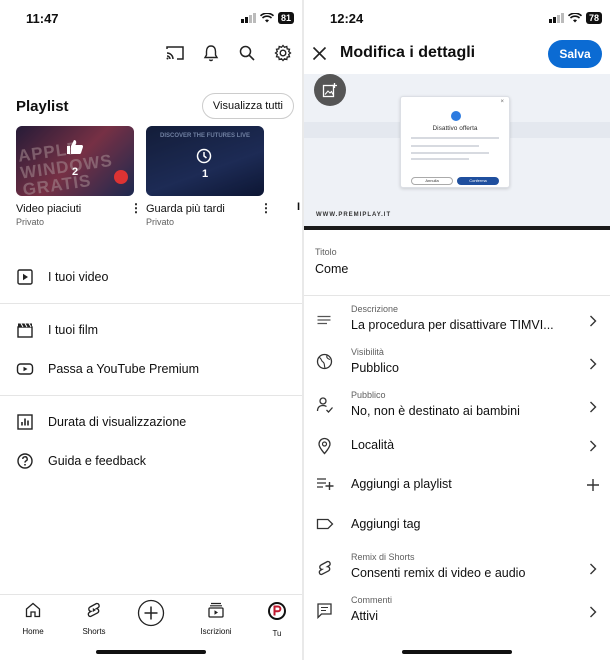 The width and height of the screenshot is (610, 660). I want to click on clock-icon, so click(204, 156).